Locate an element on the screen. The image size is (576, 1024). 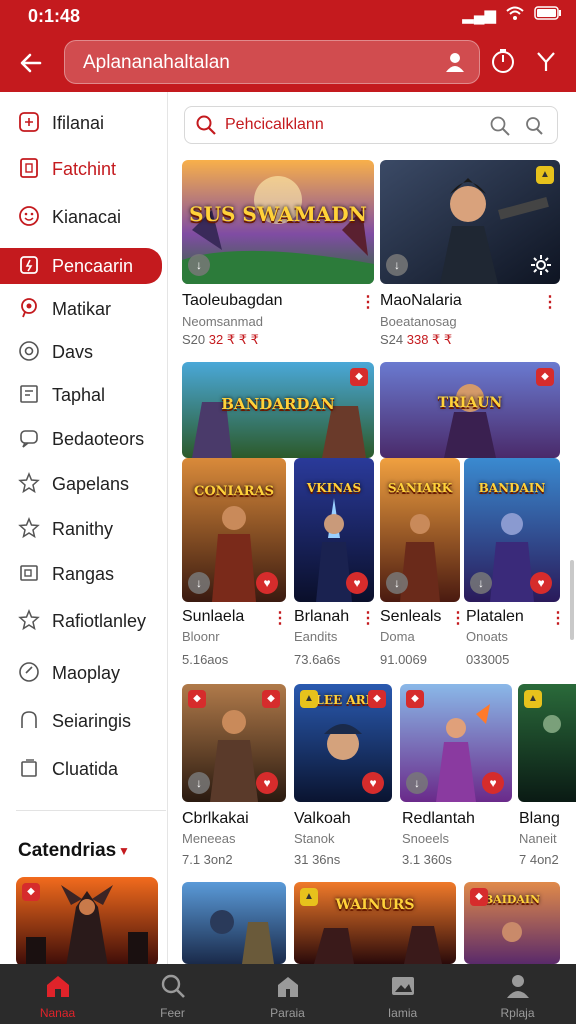
filter-icon is located at coordinates (547, 62).